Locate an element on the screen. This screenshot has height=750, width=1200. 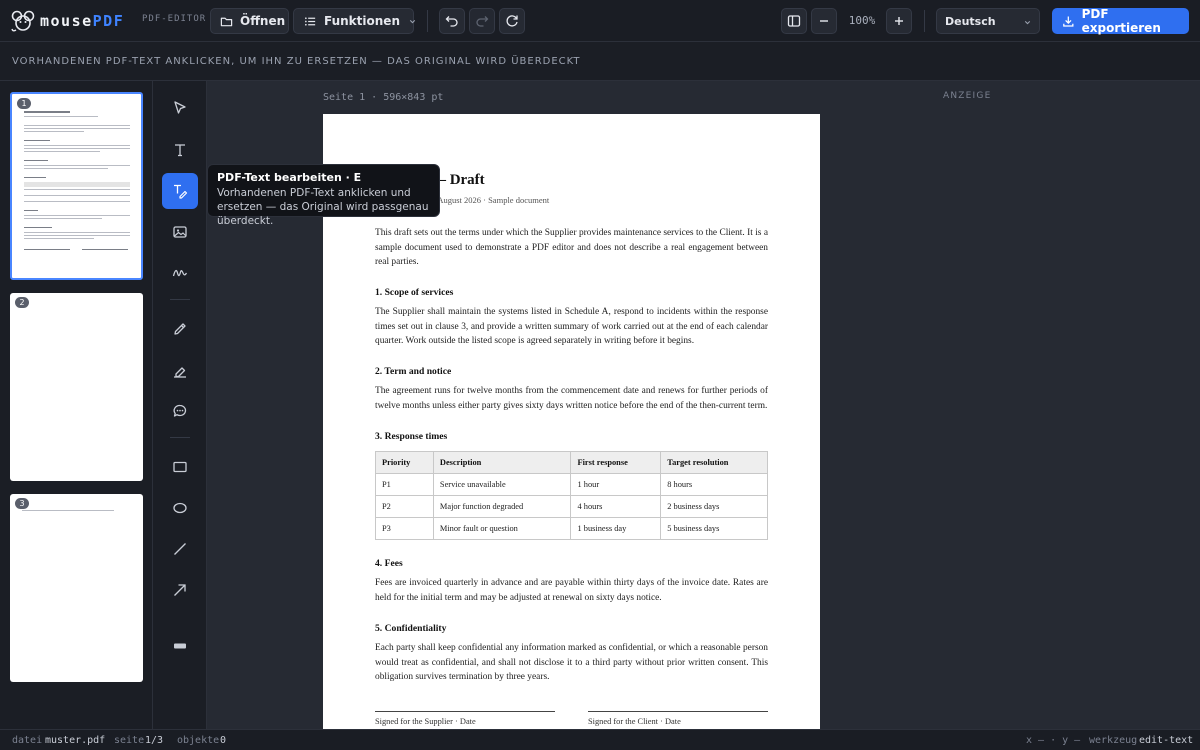
text-icon is located at coordinates (180, 150).